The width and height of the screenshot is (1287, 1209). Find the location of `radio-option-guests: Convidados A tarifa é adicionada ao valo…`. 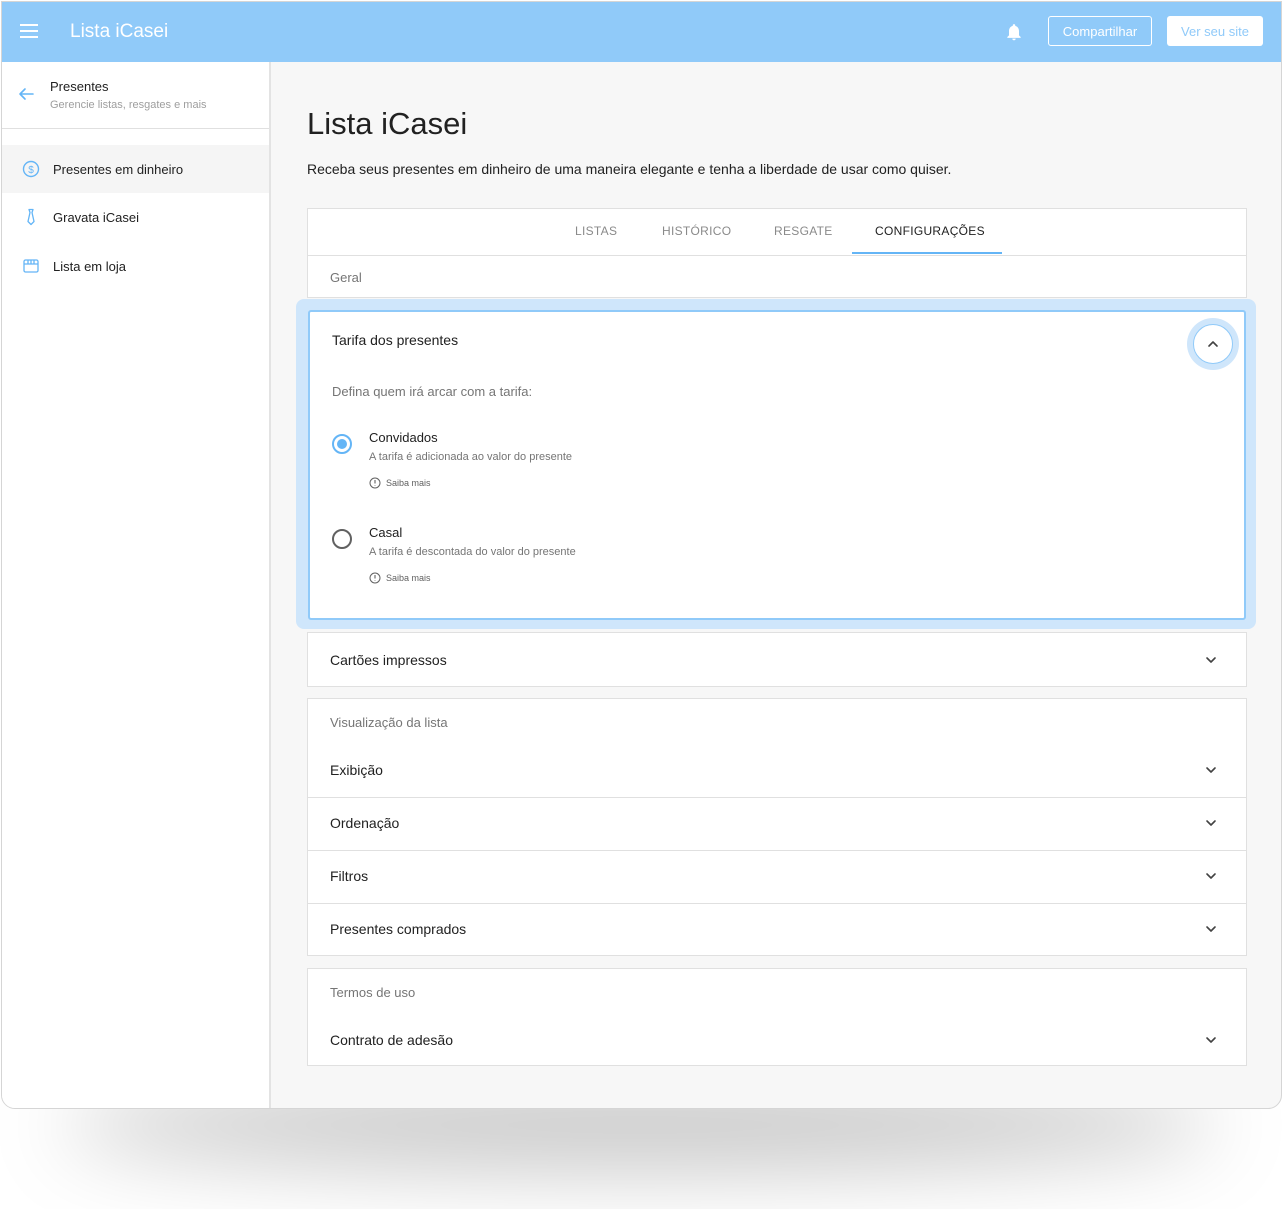

radio-option-guests: Convidados A tarifa é adicionada ao valo… is located at coordinates (632, 470).